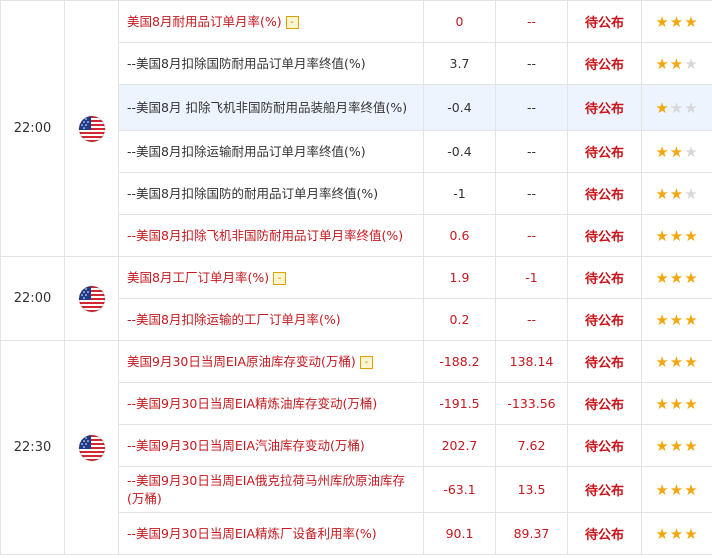 This screenshot has width=712, height=559. I want to click on event-name: --美国8月扣除运输的工厂订单月率(%), so click(234, 319).